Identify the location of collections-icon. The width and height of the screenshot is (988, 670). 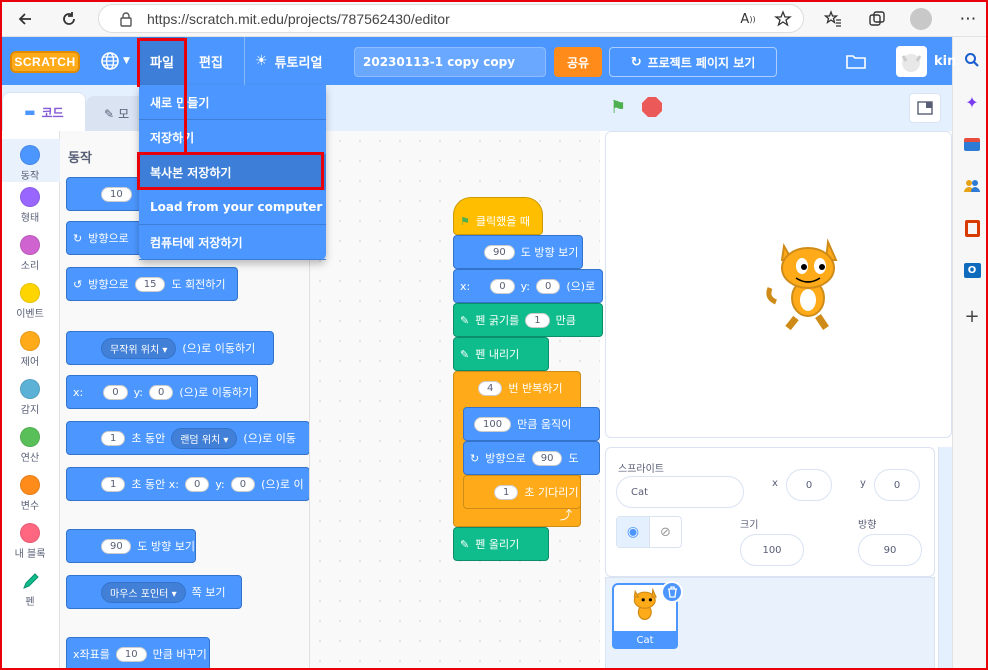
(877, 19).